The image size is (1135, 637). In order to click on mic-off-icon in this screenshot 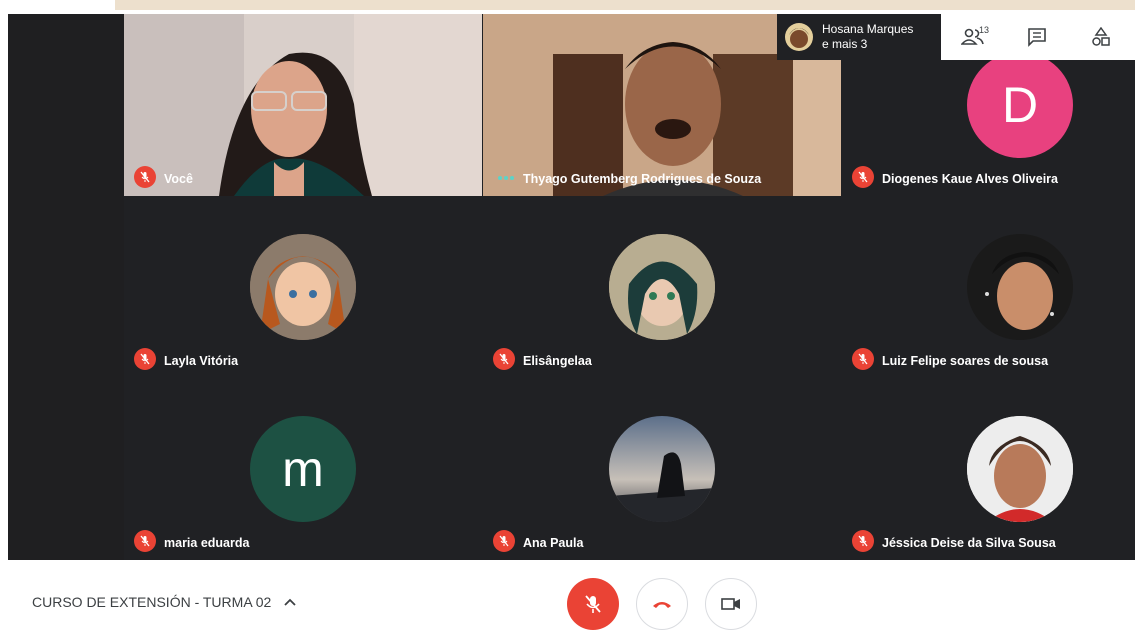, I will do `click(593, 604)`.